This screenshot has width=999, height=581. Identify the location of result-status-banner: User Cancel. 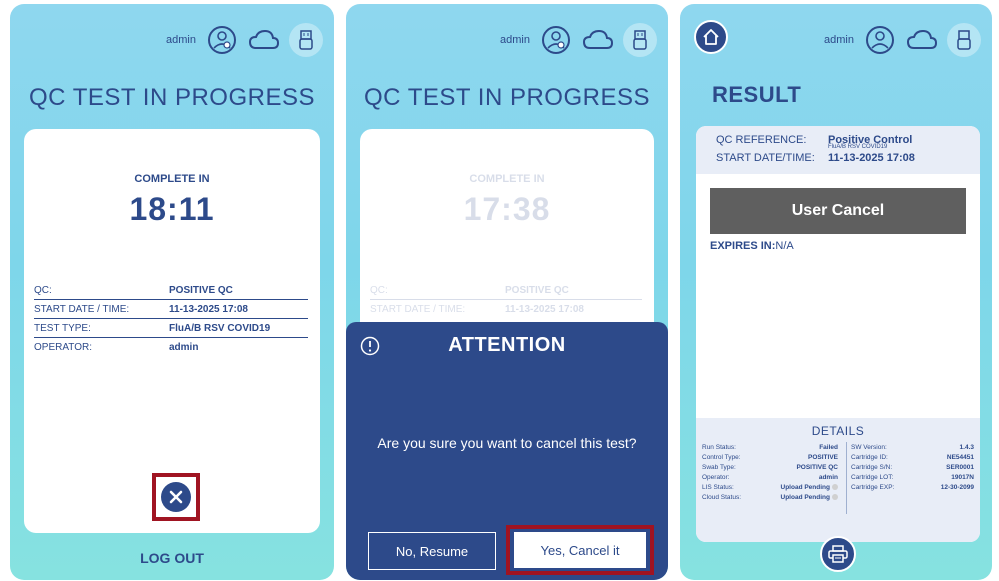
(838, 211).